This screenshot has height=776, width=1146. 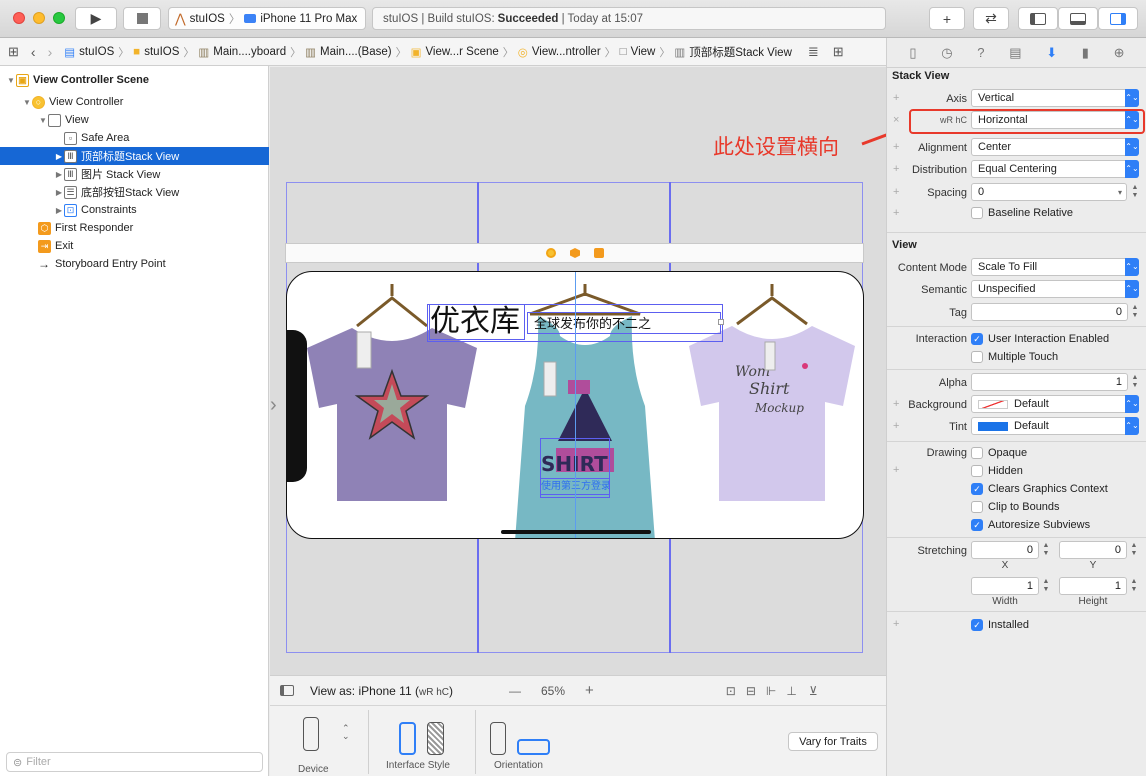 I want to click on tree-item-exit: ⇥ Exit, so click(x=134, y=246).